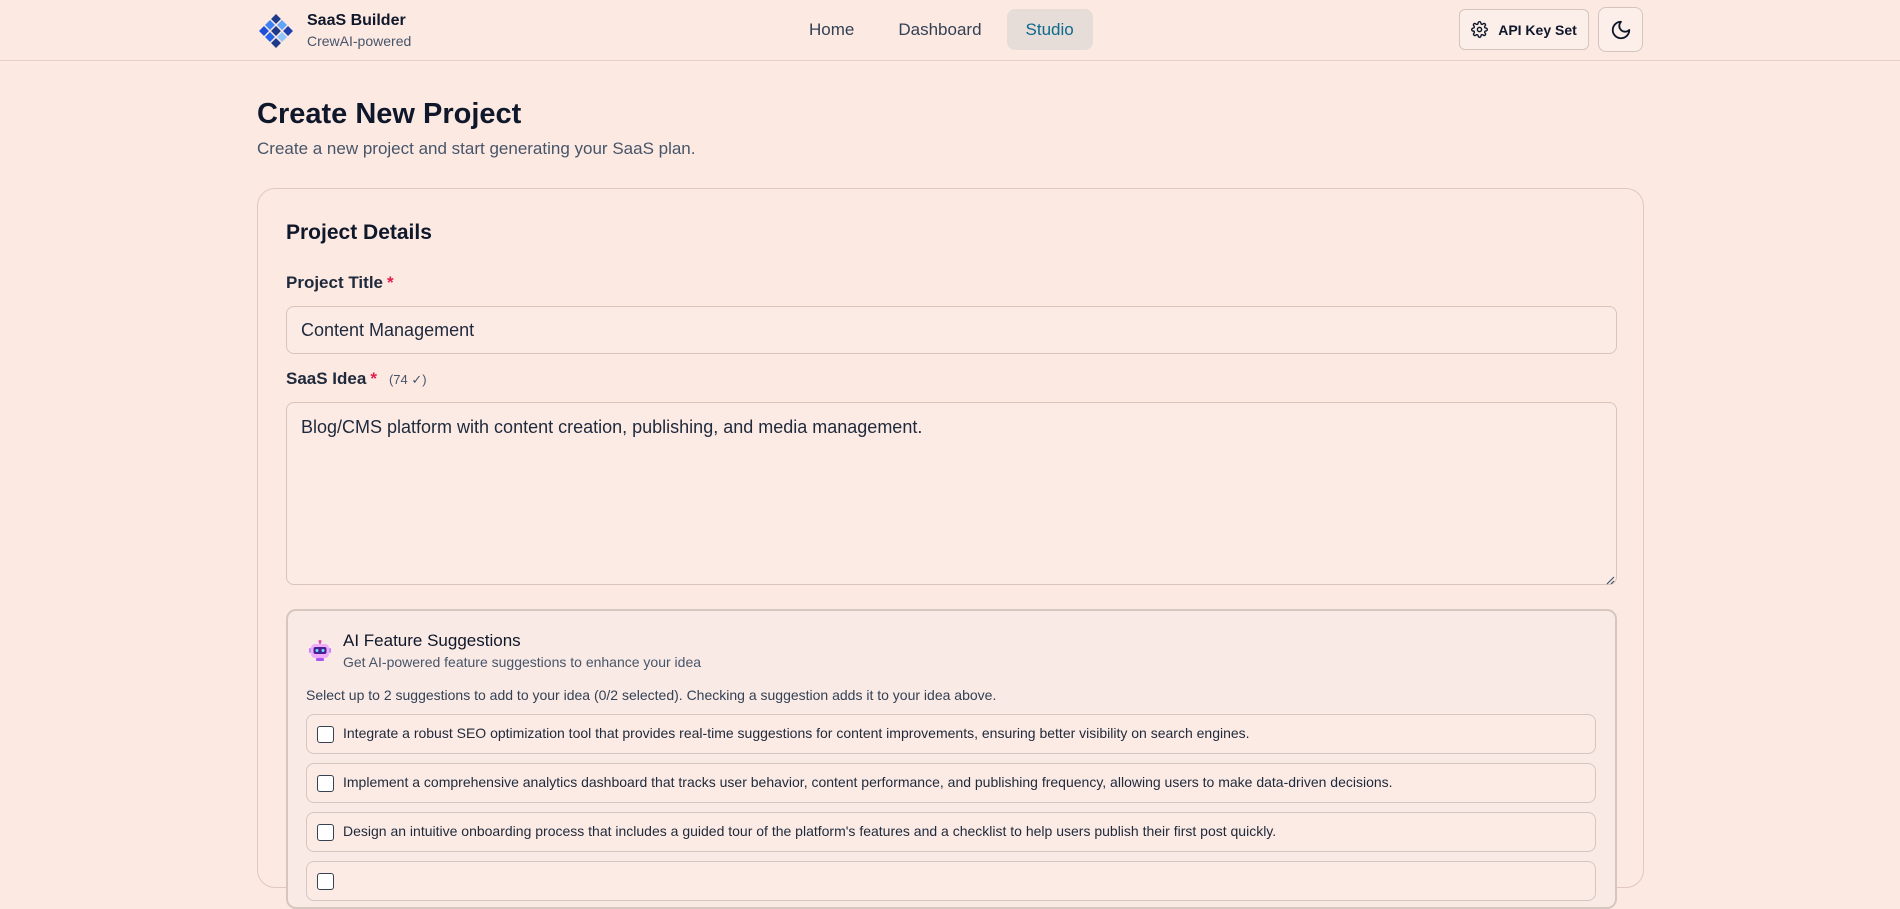 Image resolution: width=1900 pixels, height=909 pixels. What do you see at coordinates (1480, 29) in the screenshot?
I see `gear-icon` at bounding box center [1480, 29].